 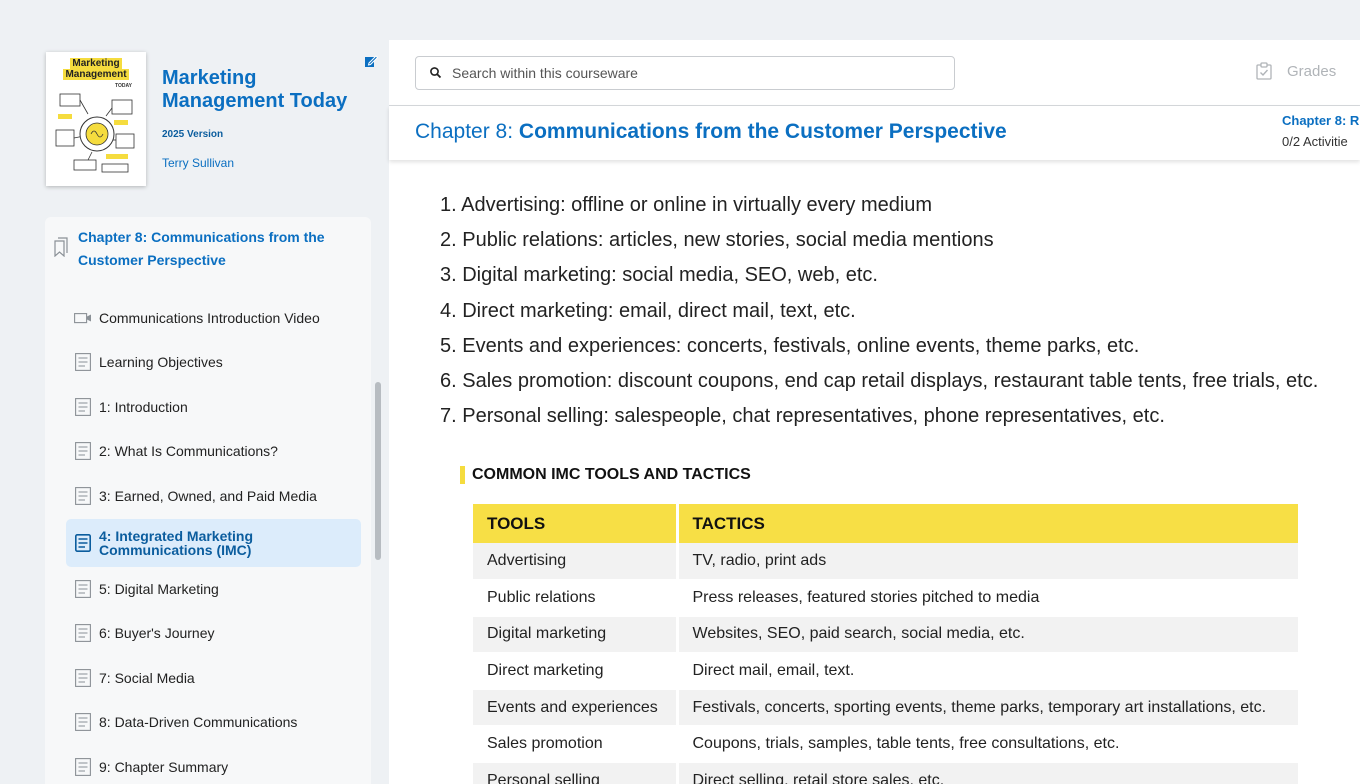 What do you see at coordinates (147, 678) in the screenshot?
I see `toc-item-label: 7: Social Media` at bounding box center [147, 678].